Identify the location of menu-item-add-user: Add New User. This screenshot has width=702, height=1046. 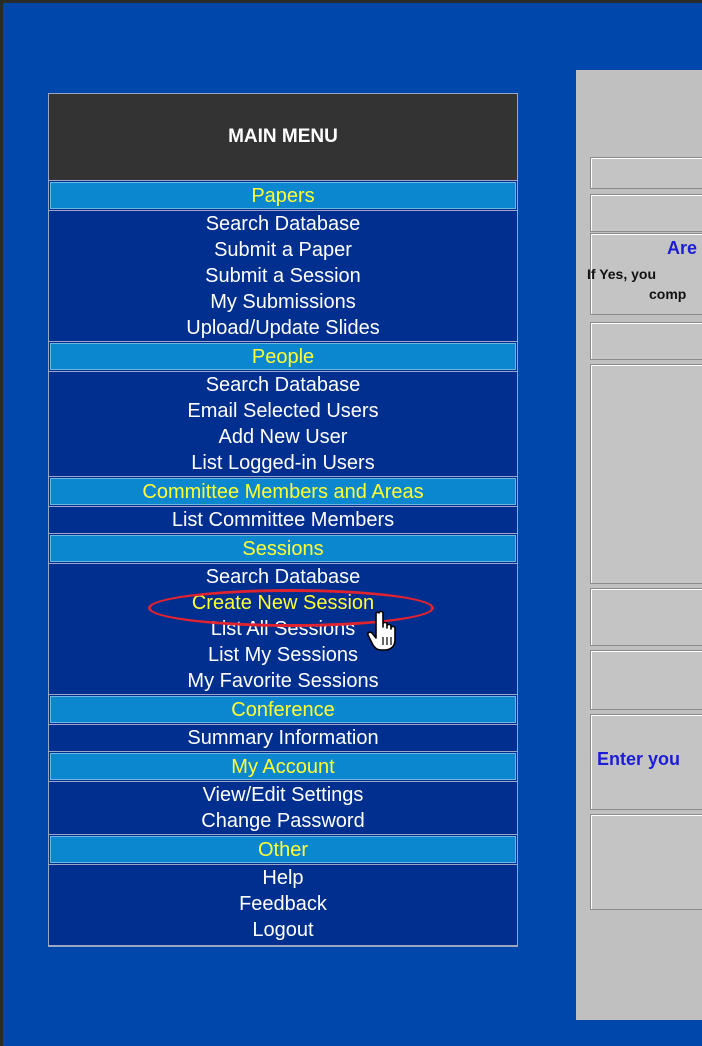
(283, 437).